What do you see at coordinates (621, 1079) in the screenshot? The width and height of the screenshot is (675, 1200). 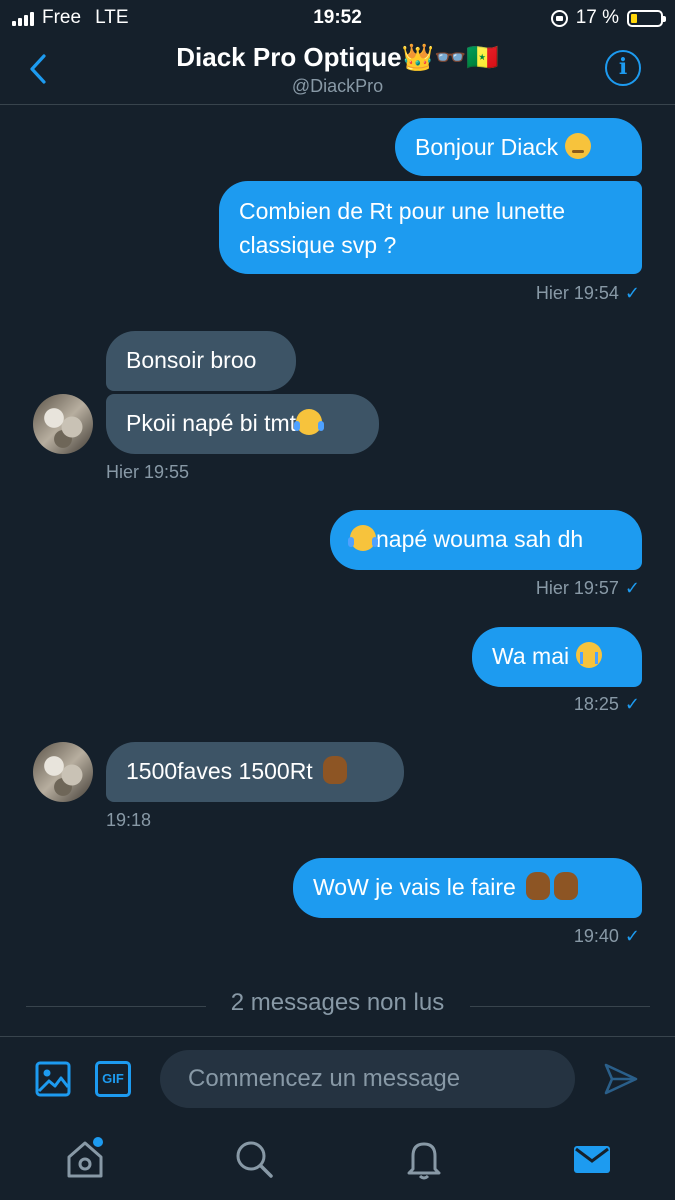 I see `send-icon` at bounding box center [621, 1079].